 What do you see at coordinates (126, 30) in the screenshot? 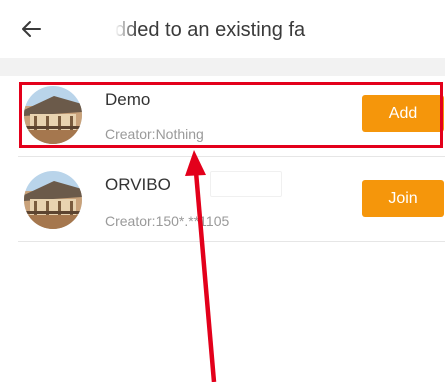
I see `title-fade-left` at bounding box center [126, 30].